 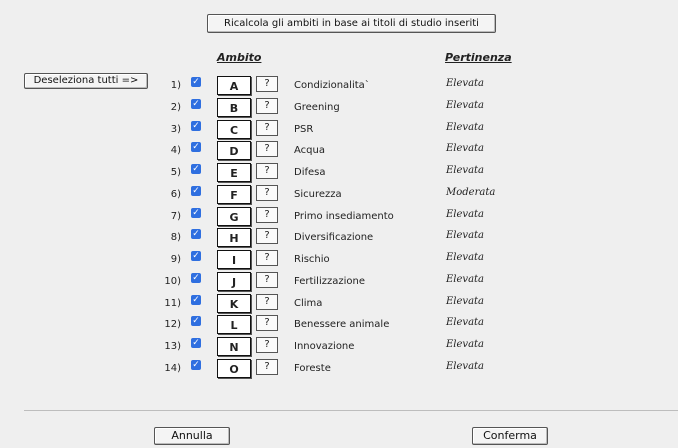 What do you see at coordinates (318, 194) in the screenshot?
I see `ambito-label: Sicurezza` at bounding box center [318, 194].